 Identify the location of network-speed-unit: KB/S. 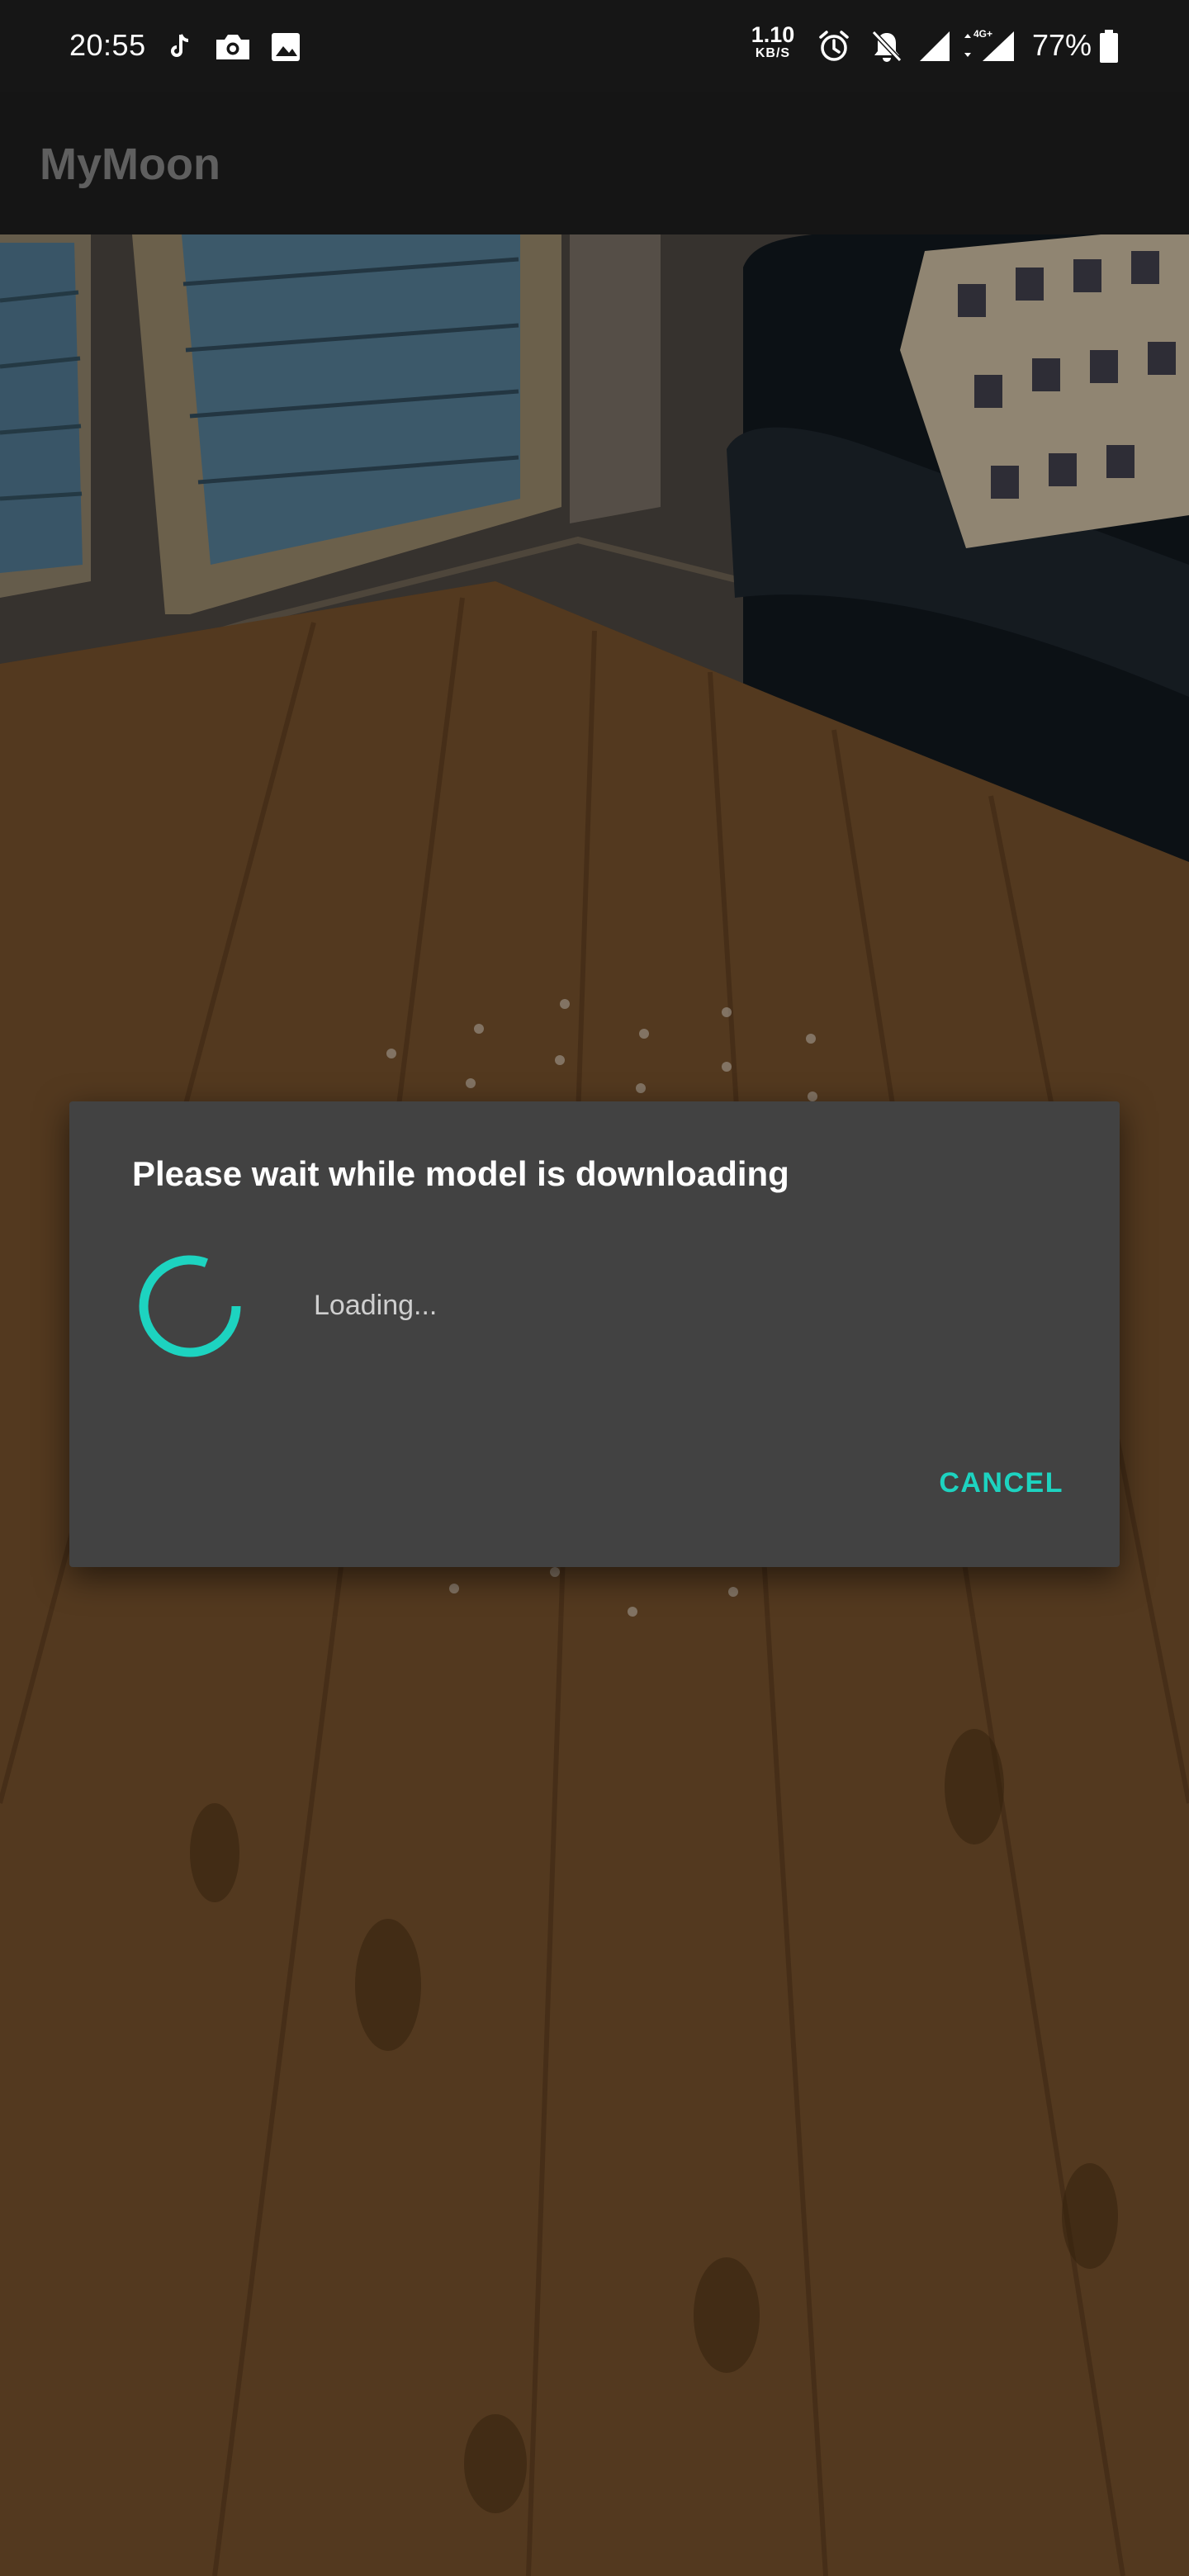
(773, 53).